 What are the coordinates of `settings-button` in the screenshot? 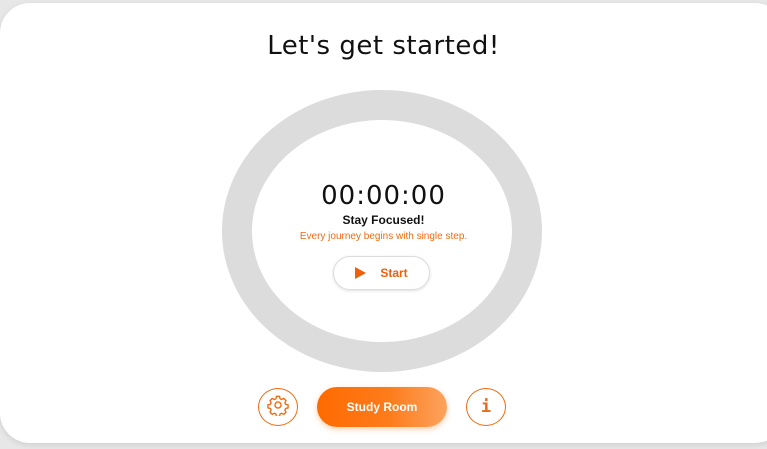 It's located at (278, 407).